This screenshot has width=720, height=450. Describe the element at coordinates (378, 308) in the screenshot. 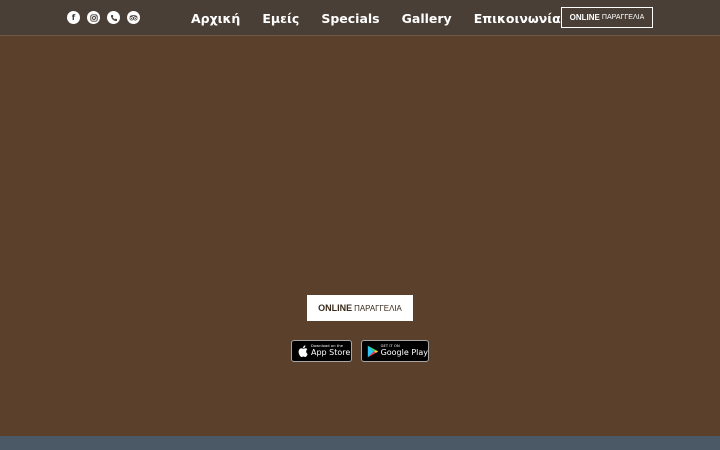

I see `order-label-small: ΠΑΡΑΓΓΕΛΙΑ` at that location.